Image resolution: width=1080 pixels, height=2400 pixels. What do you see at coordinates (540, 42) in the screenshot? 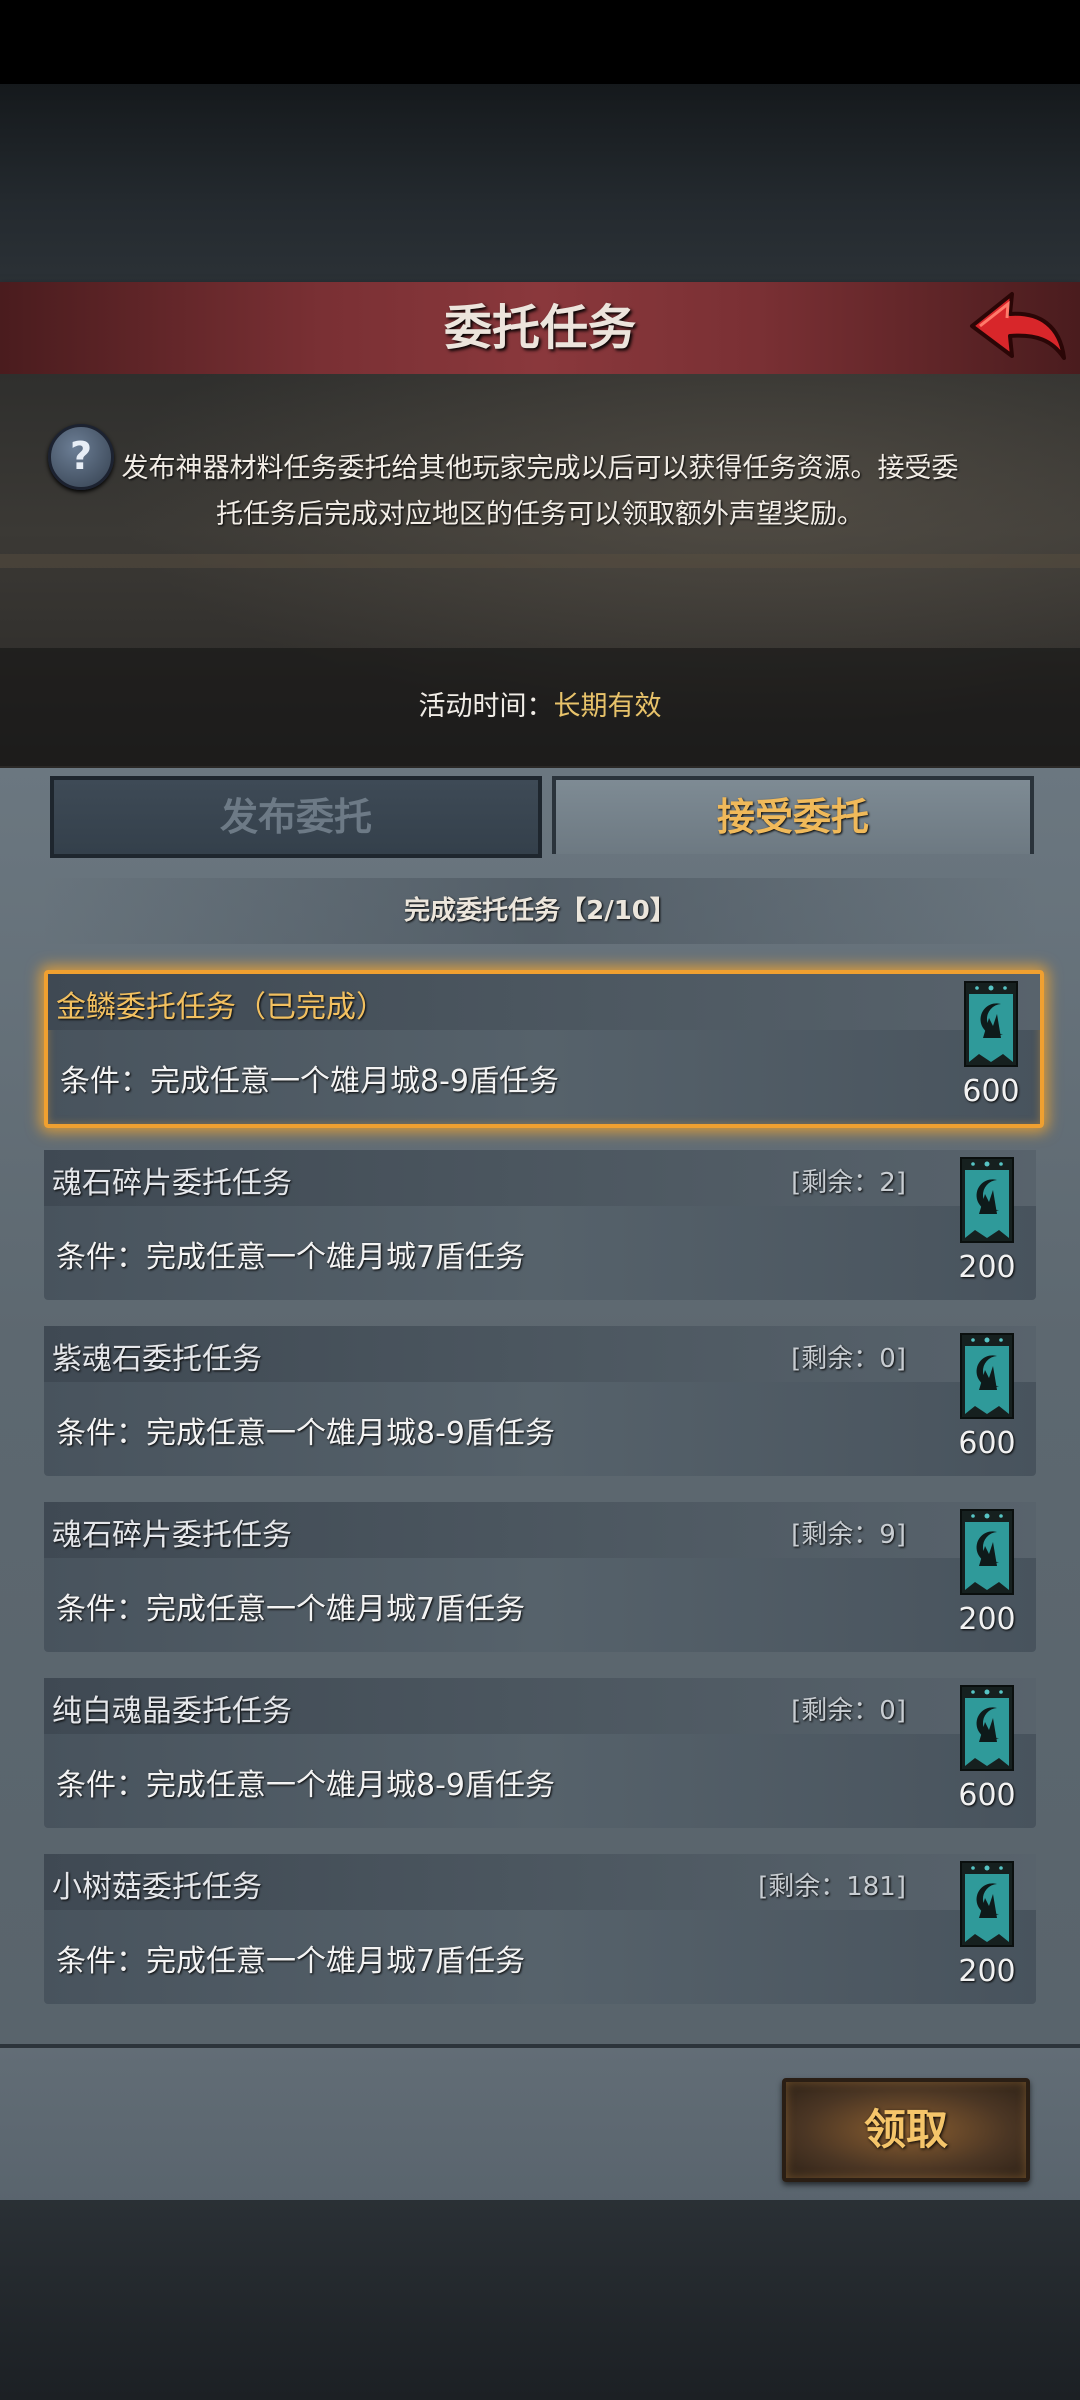
I see `status-bar` at bounding box center [540, 42].